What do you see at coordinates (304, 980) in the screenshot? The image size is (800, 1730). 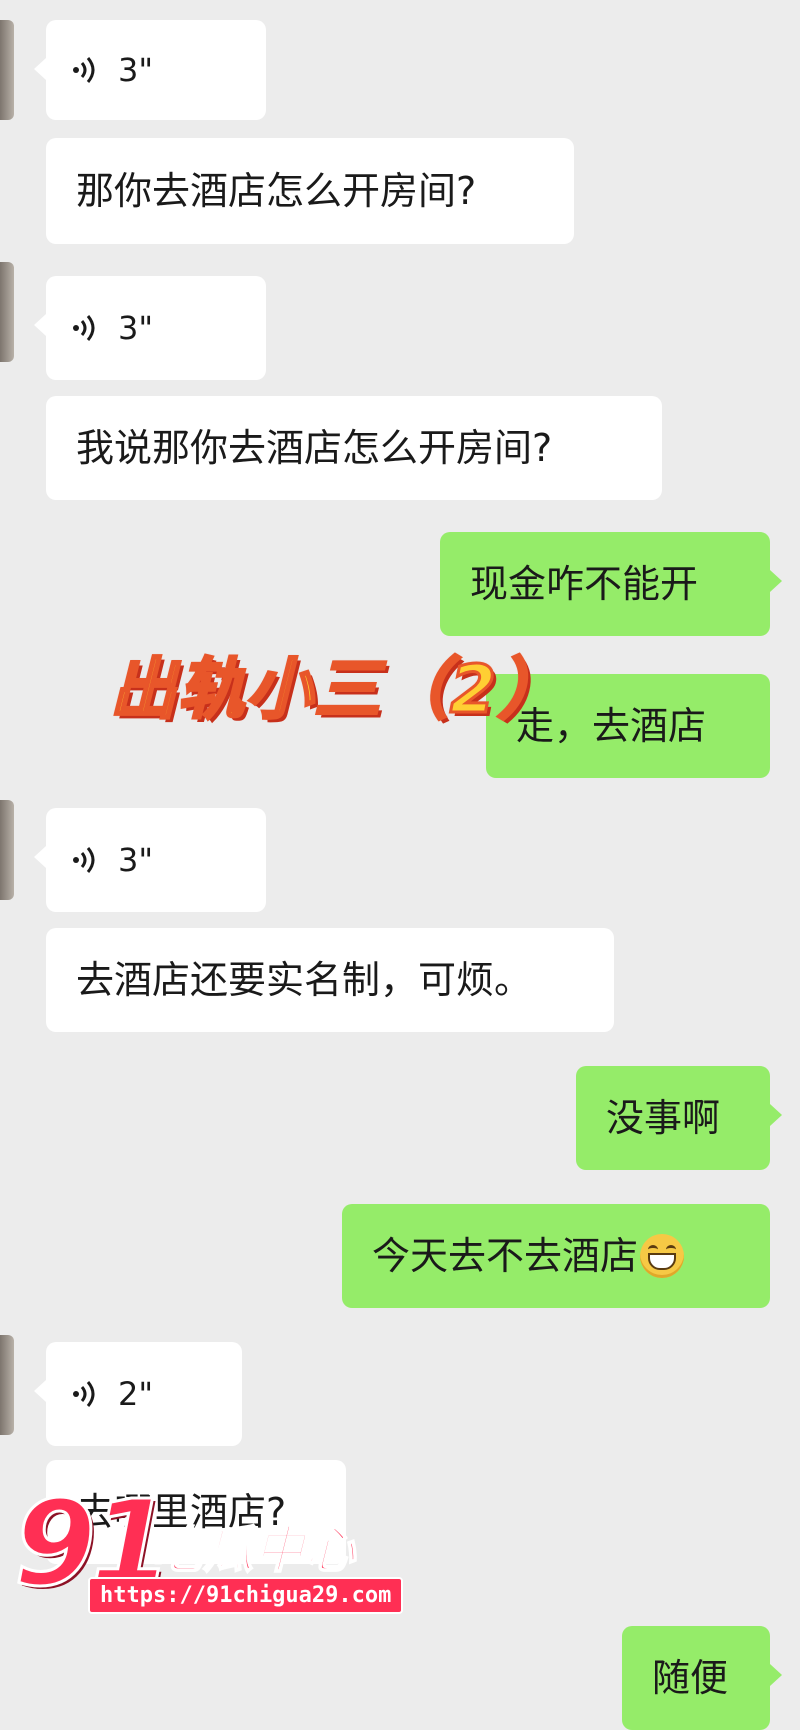 I see `message-text: 去酒店还要实名制，可烦。` at bounding box center [304, 980].